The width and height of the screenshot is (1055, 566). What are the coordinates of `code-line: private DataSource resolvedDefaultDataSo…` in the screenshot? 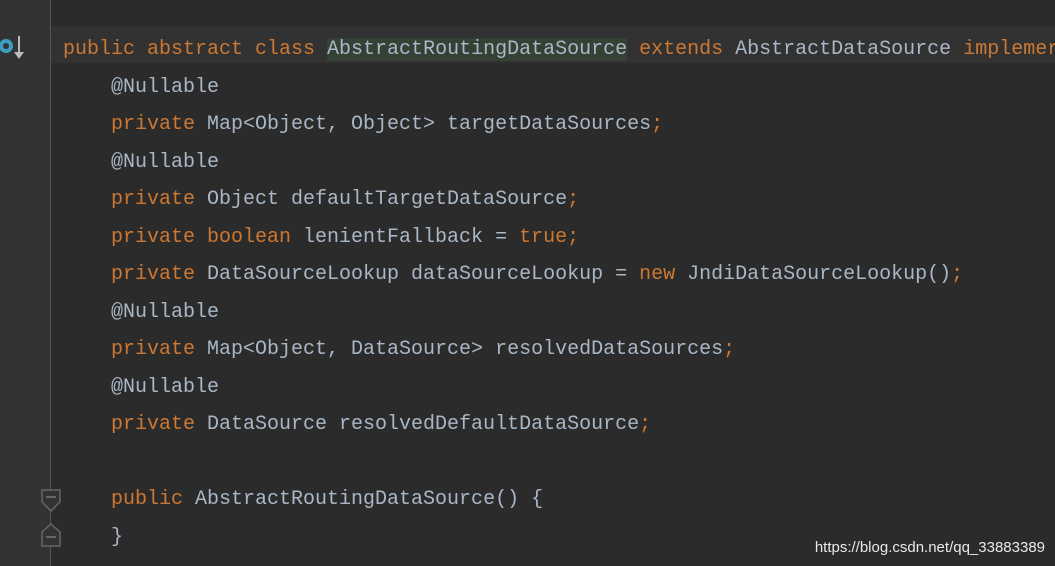 It's located at (559, 425).